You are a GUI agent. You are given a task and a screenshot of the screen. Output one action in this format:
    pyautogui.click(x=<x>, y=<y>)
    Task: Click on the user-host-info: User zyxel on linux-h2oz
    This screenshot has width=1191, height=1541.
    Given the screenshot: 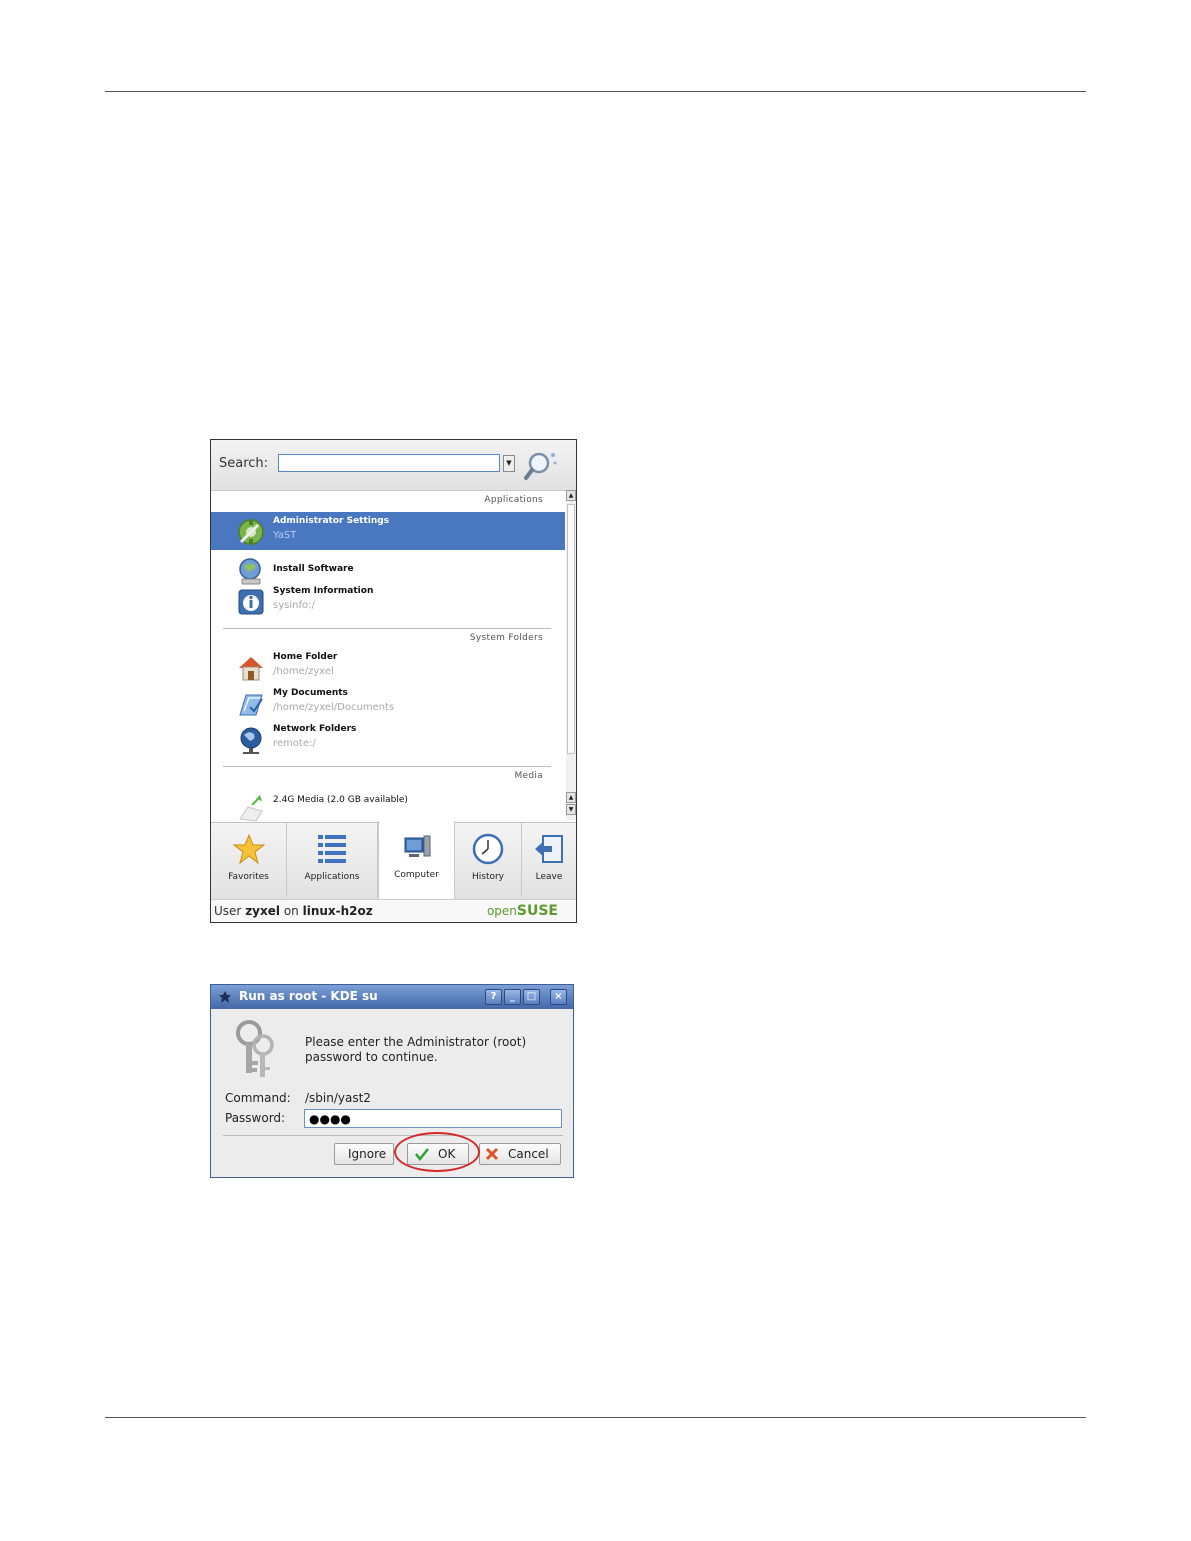 What is the action you would take?
    pyautogui.click(x=293, y=911)
    